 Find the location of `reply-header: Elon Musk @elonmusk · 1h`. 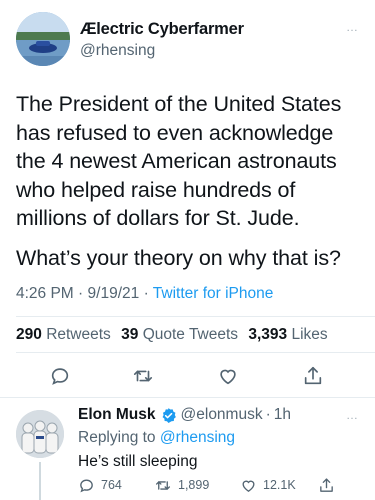

reply-header: Elon Musk @elonmusk · 1h is located at coordinates (184, 415).